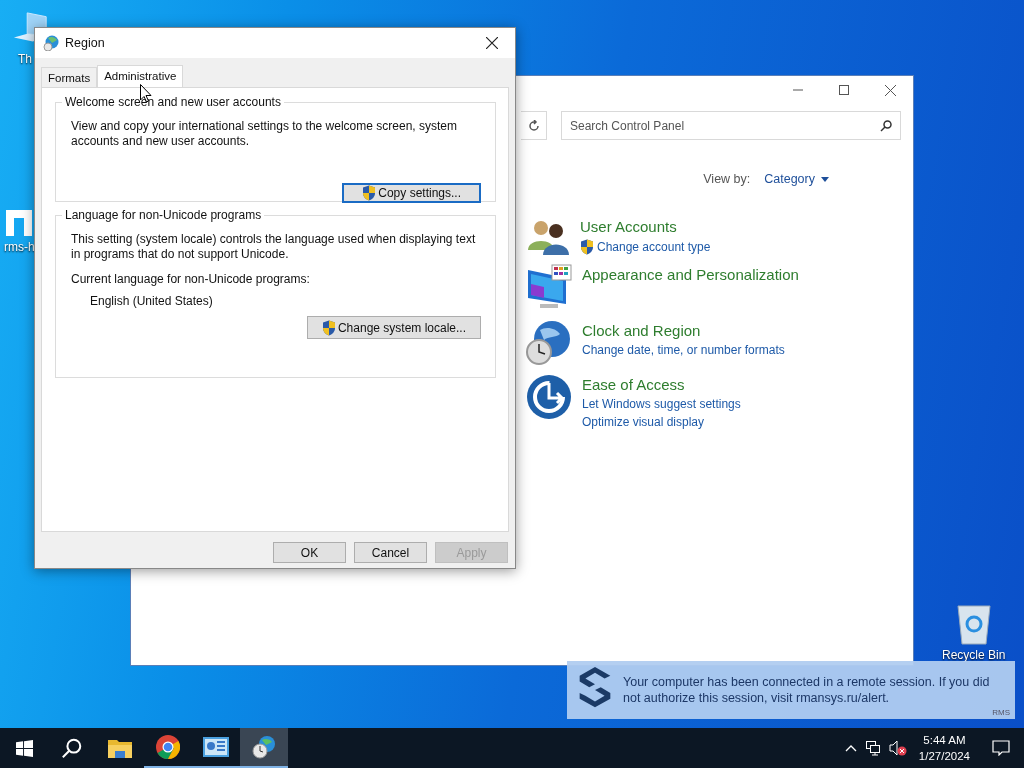 The height and width of the screenshot is (768, 1024). I want to click on refresh-icon, so click(533, 125).